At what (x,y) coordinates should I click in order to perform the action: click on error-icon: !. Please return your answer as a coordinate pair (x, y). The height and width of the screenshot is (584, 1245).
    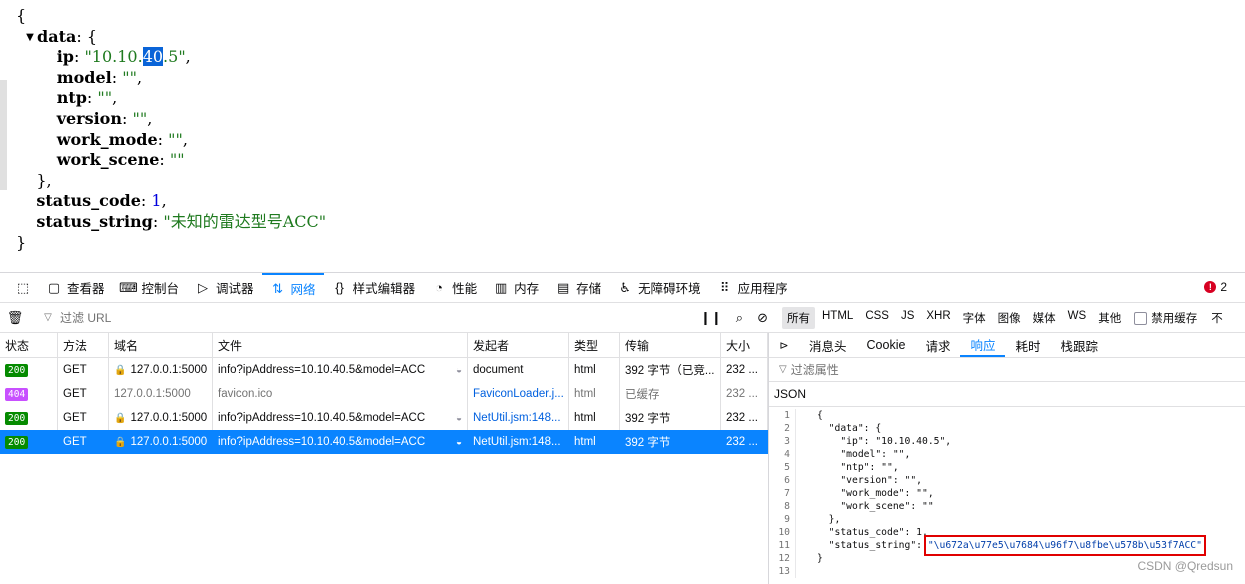
    Looking at the image, I should click on (1210, 287).